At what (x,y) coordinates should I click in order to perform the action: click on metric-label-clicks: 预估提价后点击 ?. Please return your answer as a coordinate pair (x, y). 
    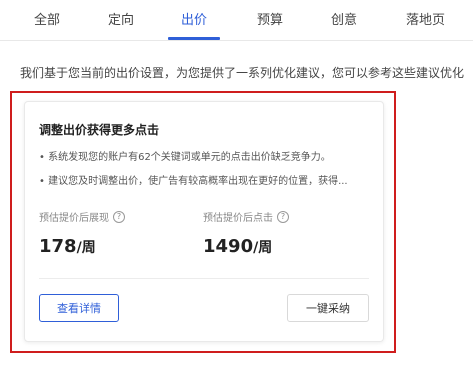
    Looking at the image, I should click on (246, 216).